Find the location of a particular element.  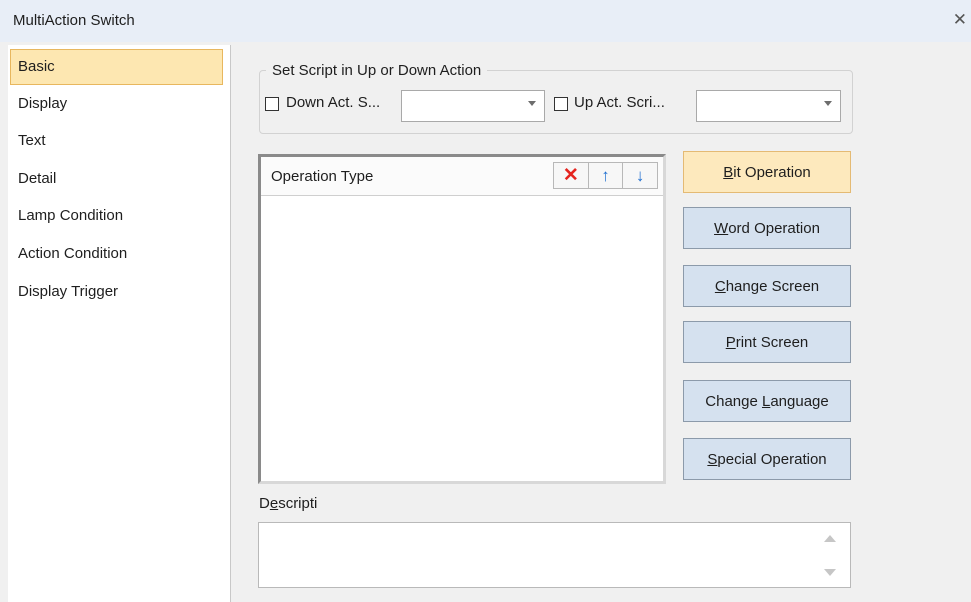

print-screen-button: Print Screen is located at coordinates (767, 342).